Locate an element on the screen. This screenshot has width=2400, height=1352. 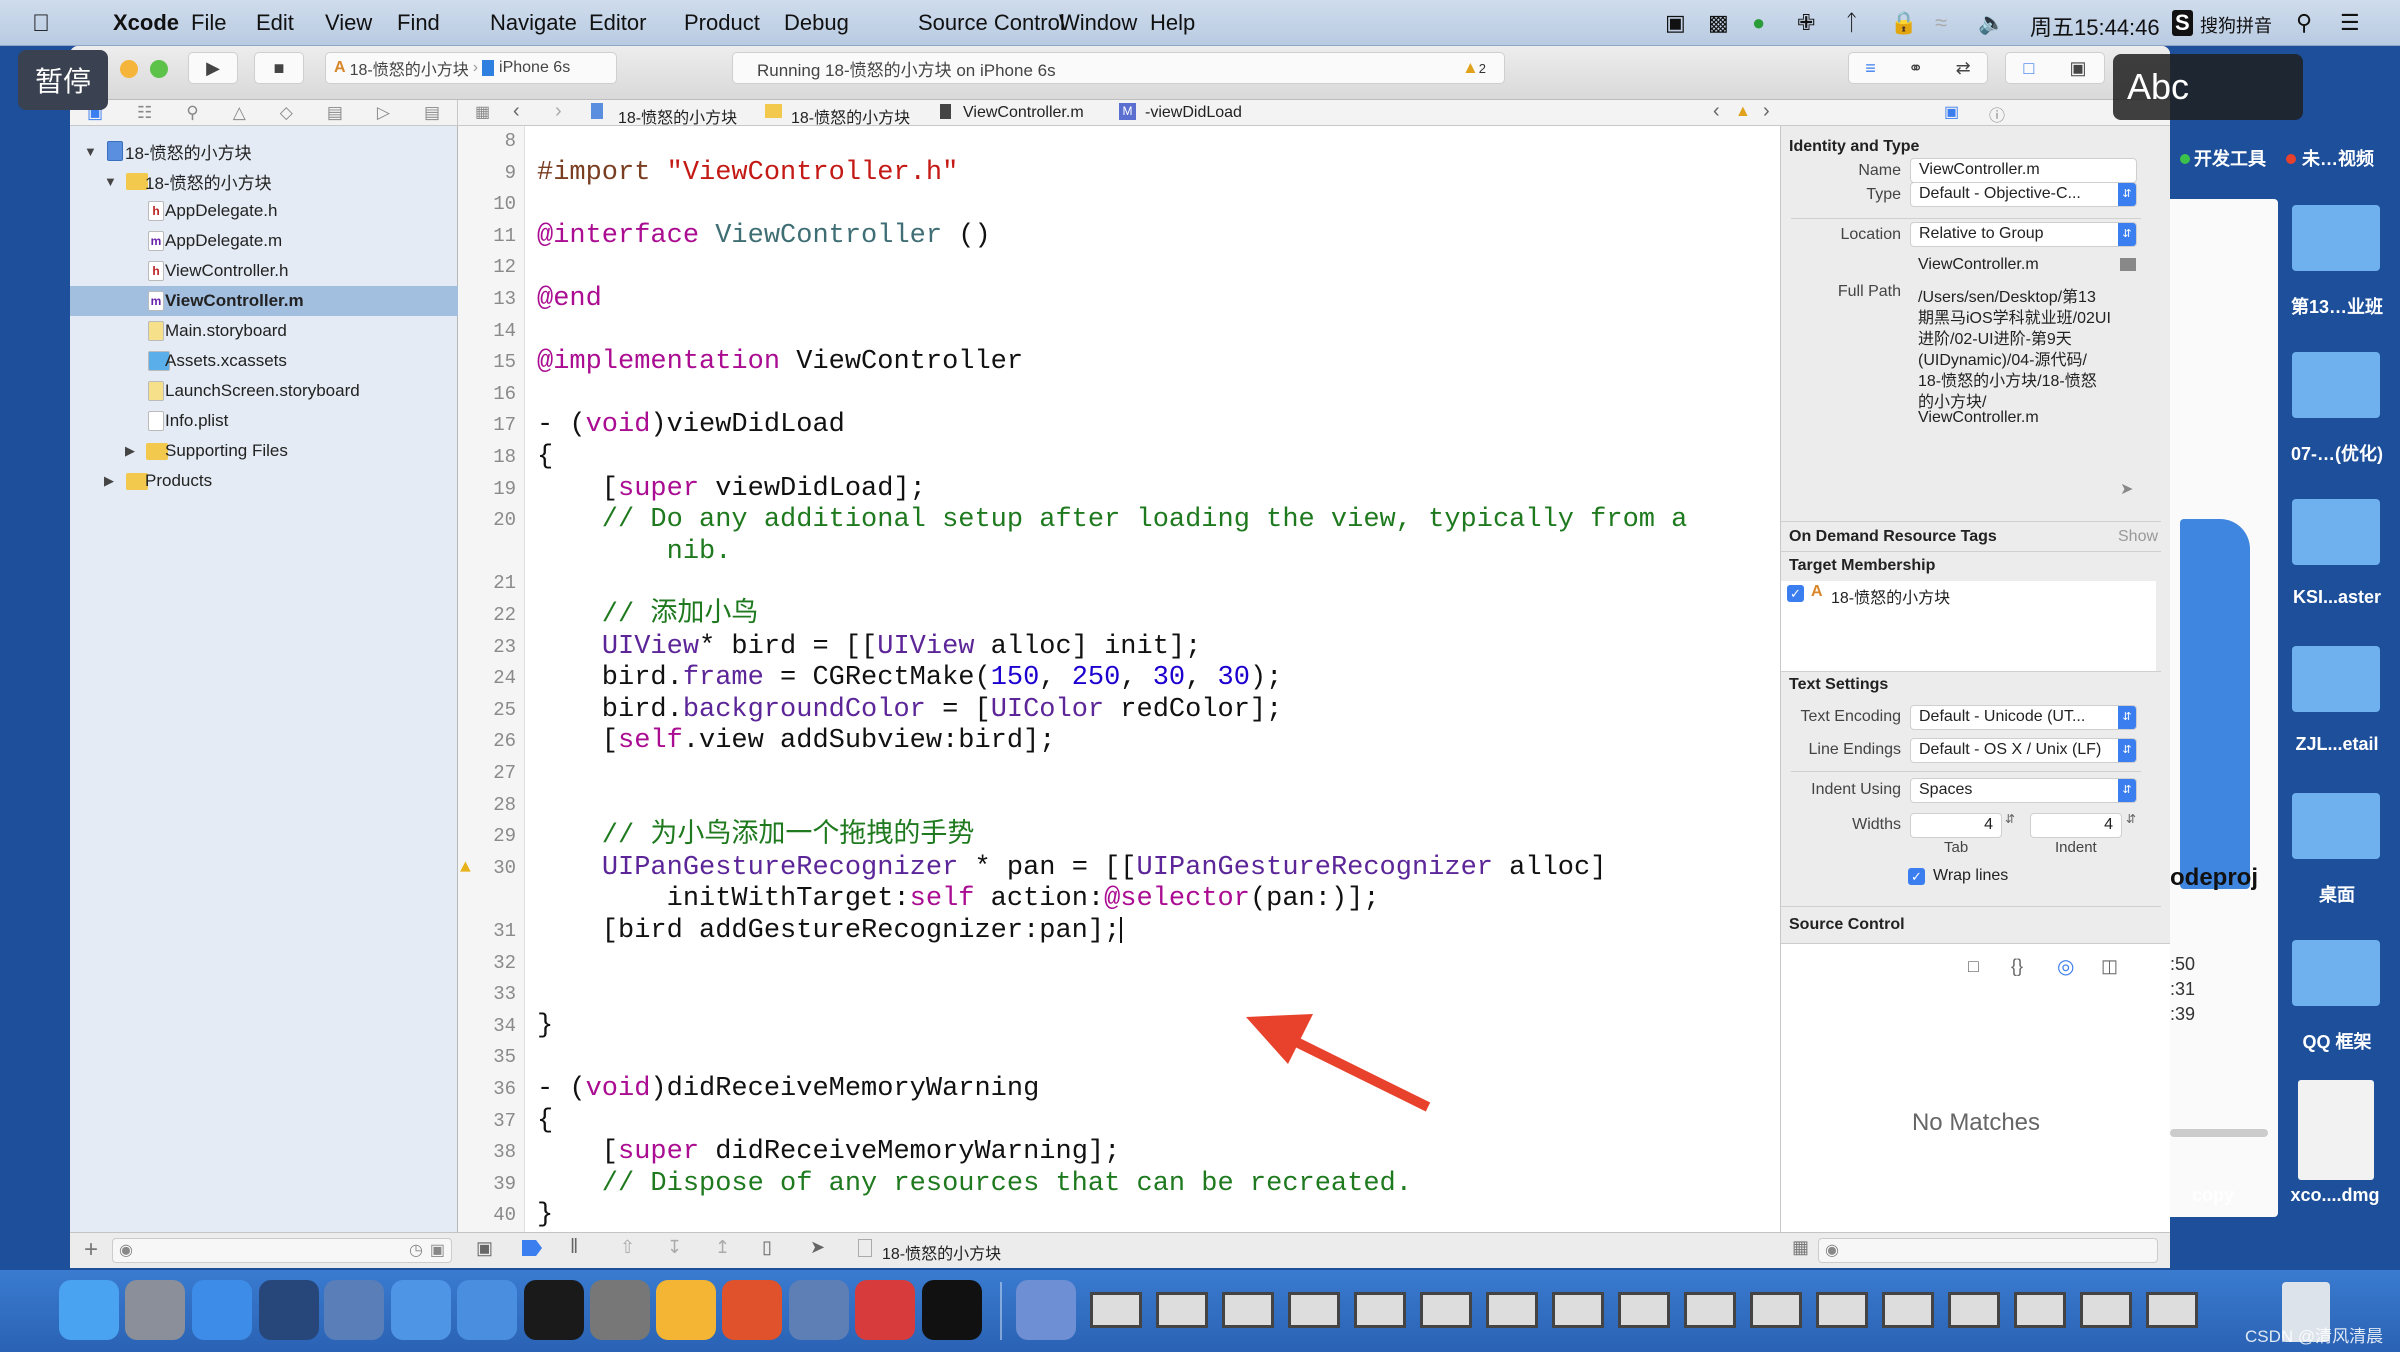
dock-app-console is located at coordinates (952, 1310).